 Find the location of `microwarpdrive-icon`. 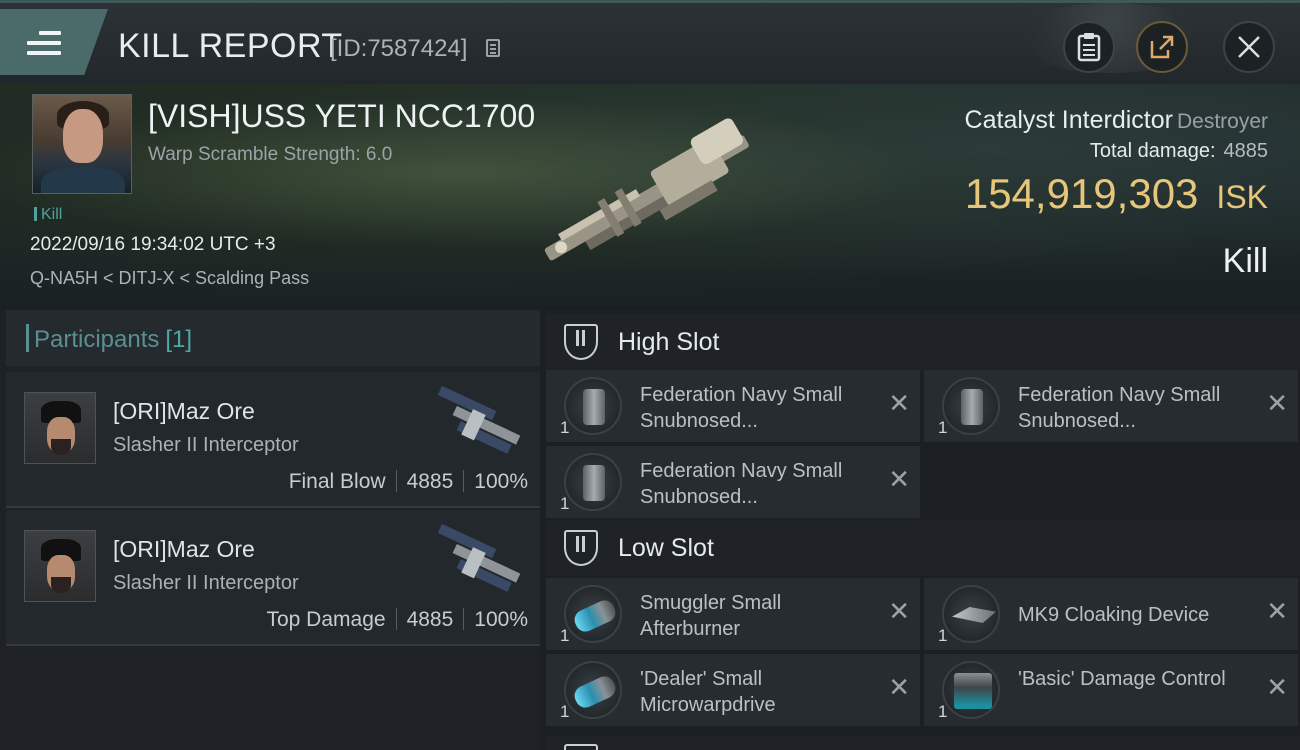

microwarpdrive-icon is located at coordinates (593, 690).